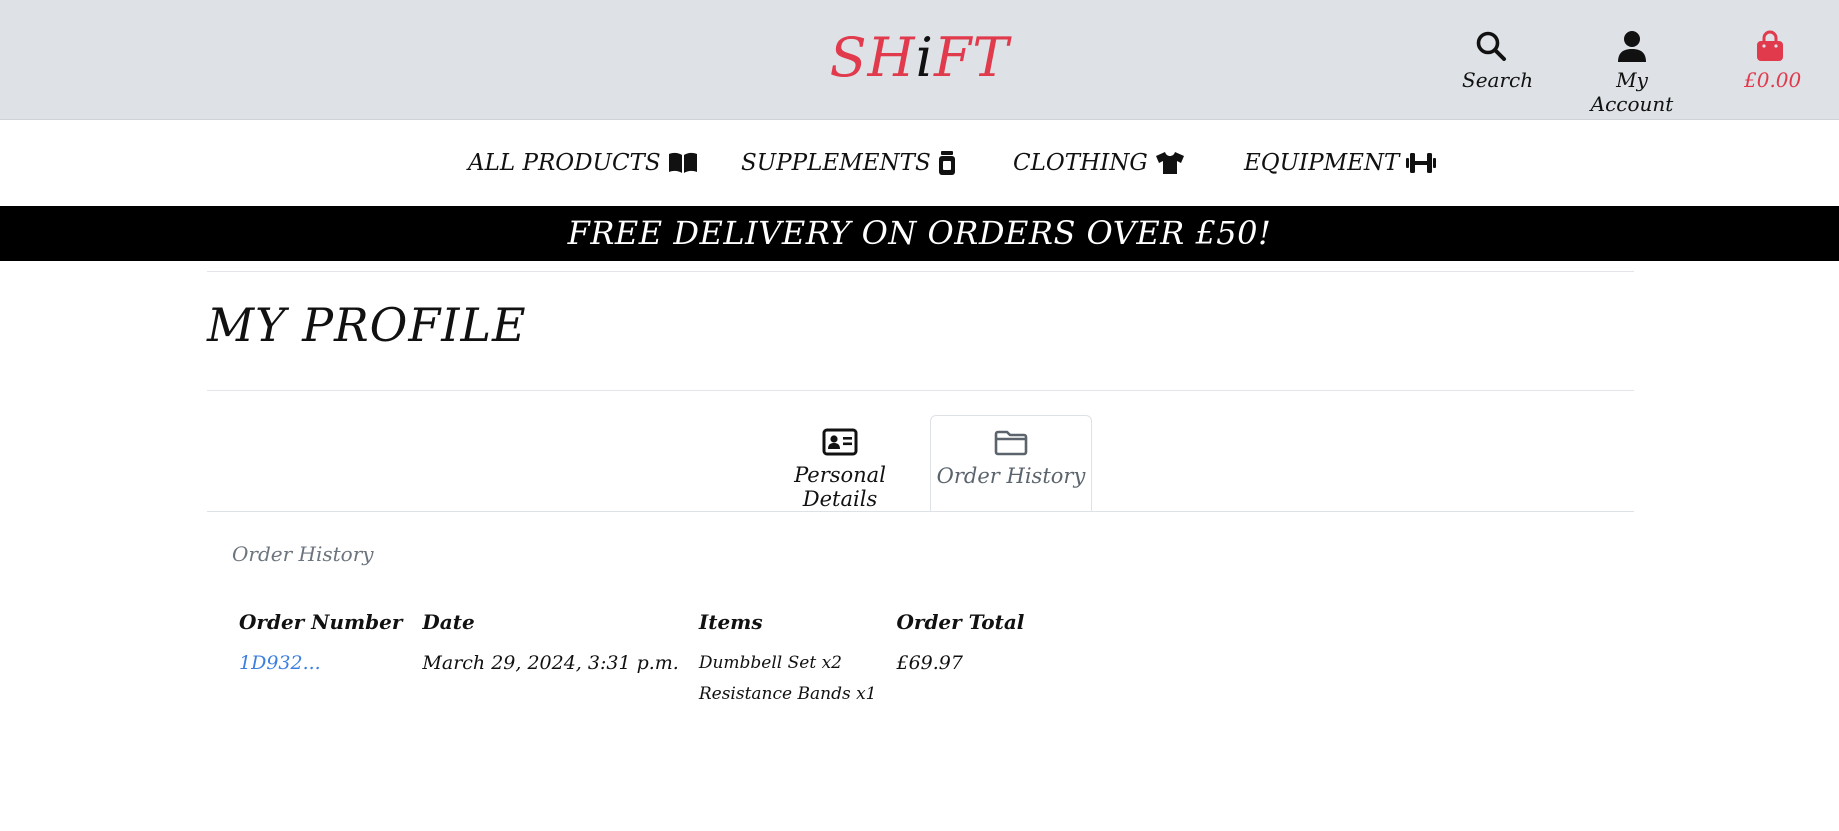 This screenshot has width=1839, height=831. What do you see at coordinates (1080, 163) in the screenshot?
I see `nav-clothing-label: CLOTHING` at bounding box center [1080, 163].